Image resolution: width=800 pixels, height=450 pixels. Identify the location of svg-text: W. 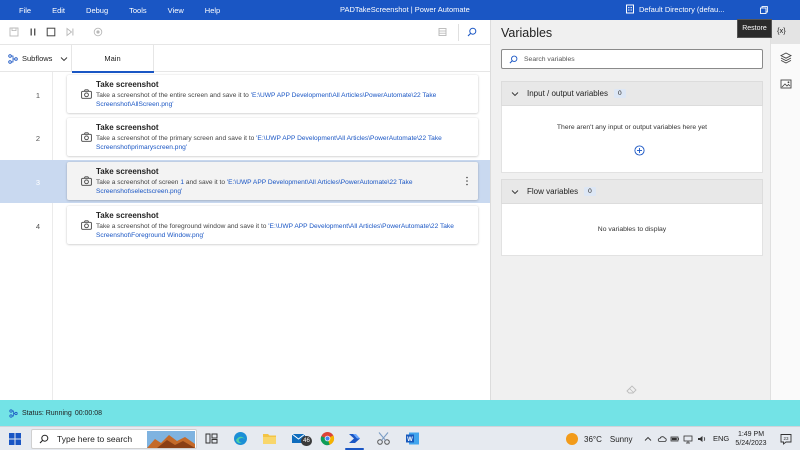
(410, 440).